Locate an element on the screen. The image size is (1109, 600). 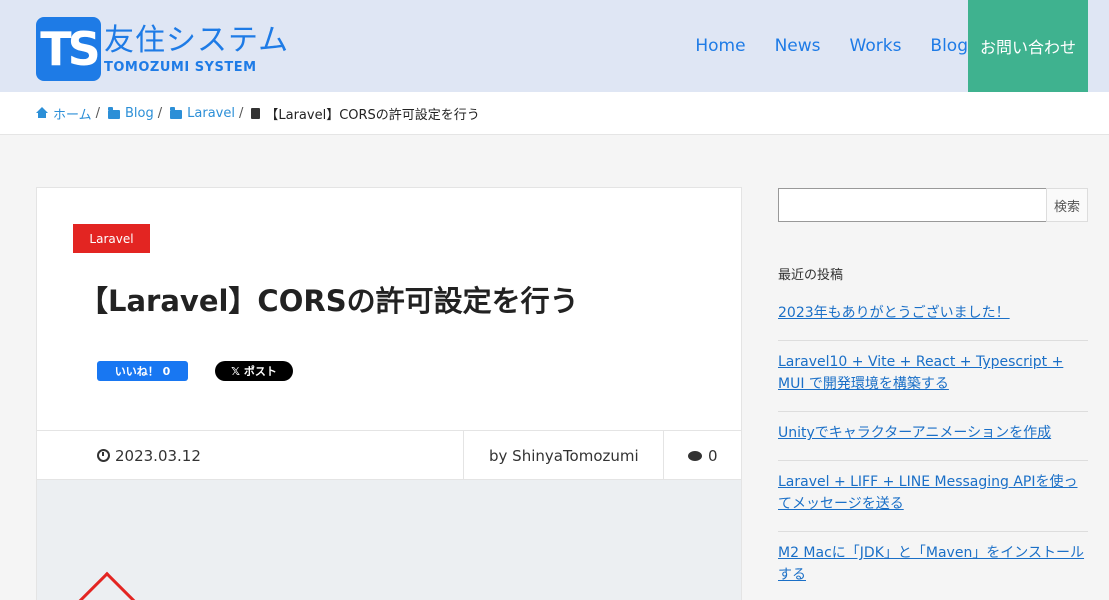
article-meta: 2023.03.12 by ShinyaTomozumi 0 is located at coordinates (389, 455).